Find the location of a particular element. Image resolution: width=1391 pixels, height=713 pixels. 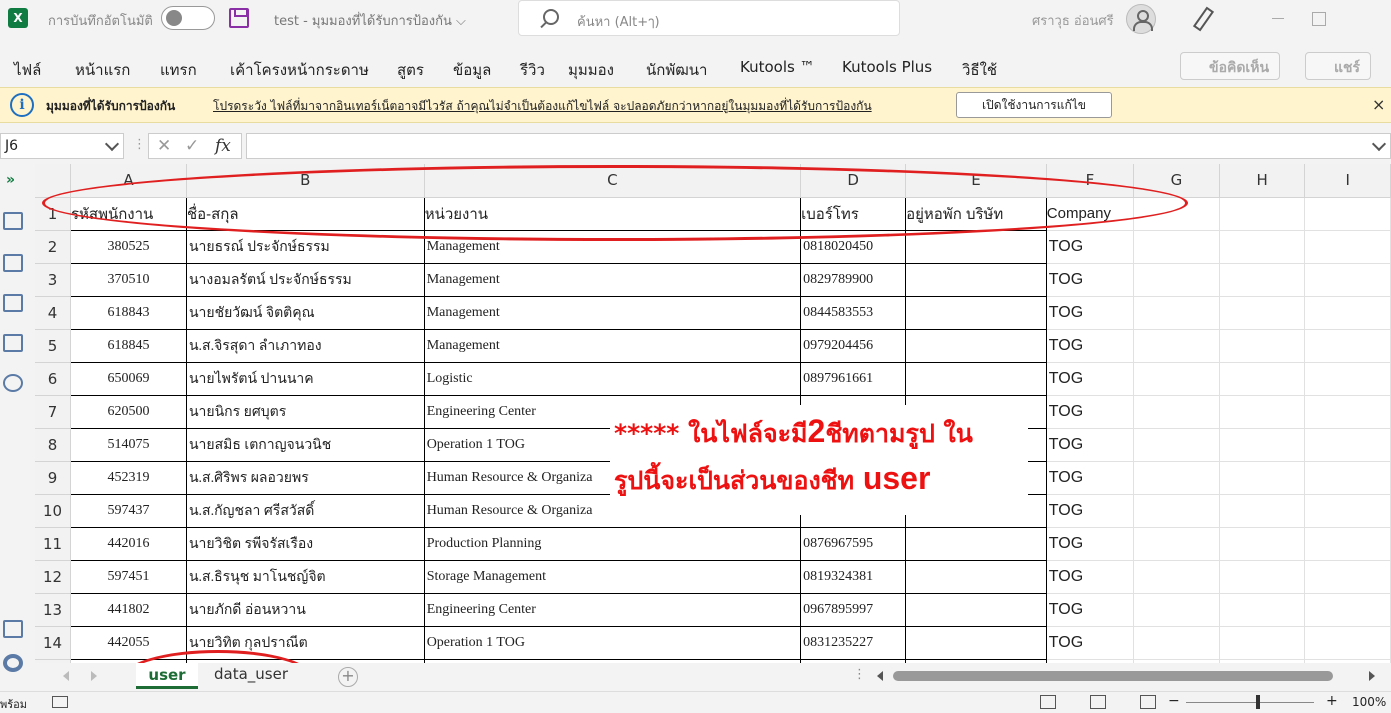

sheet-tab-user: user is located at coordinates (167, 676).